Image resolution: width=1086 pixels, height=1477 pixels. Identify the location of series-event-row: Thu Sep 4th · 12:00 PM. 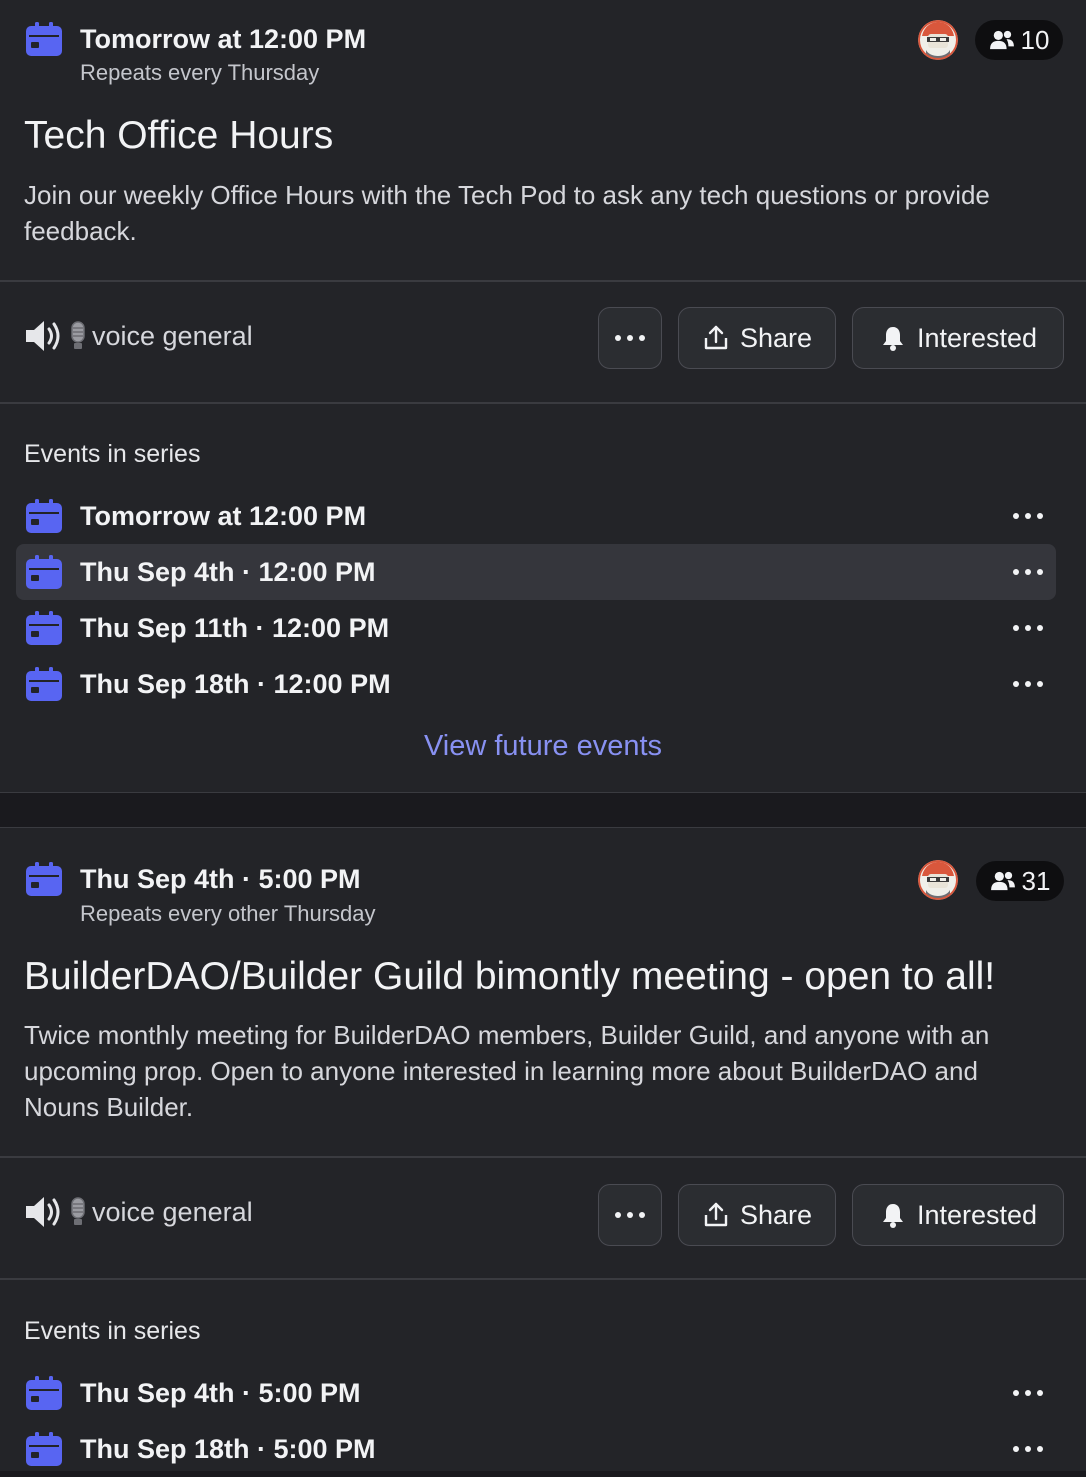
(536, 572).